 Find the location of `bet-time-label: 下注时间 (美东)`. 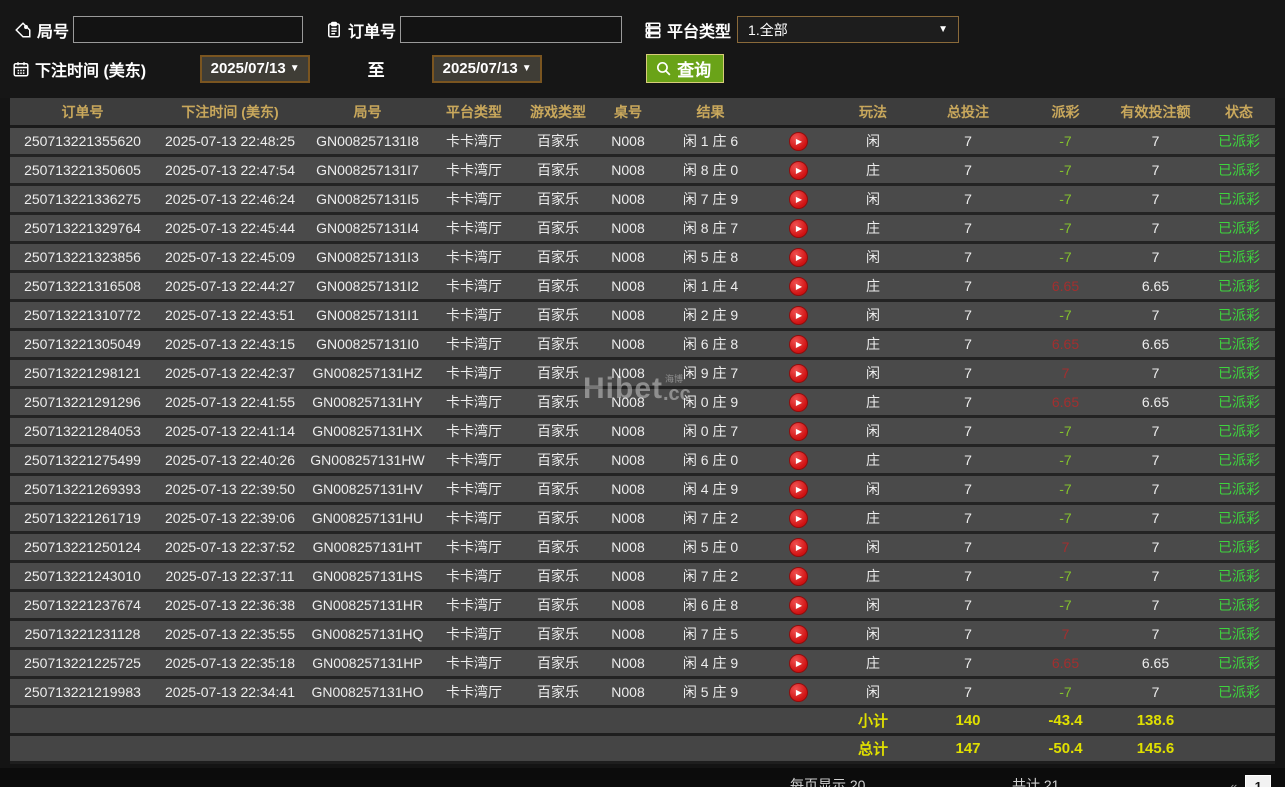

bet-time-label: 下注时间 (美东) is located at coordinates (91, 71).